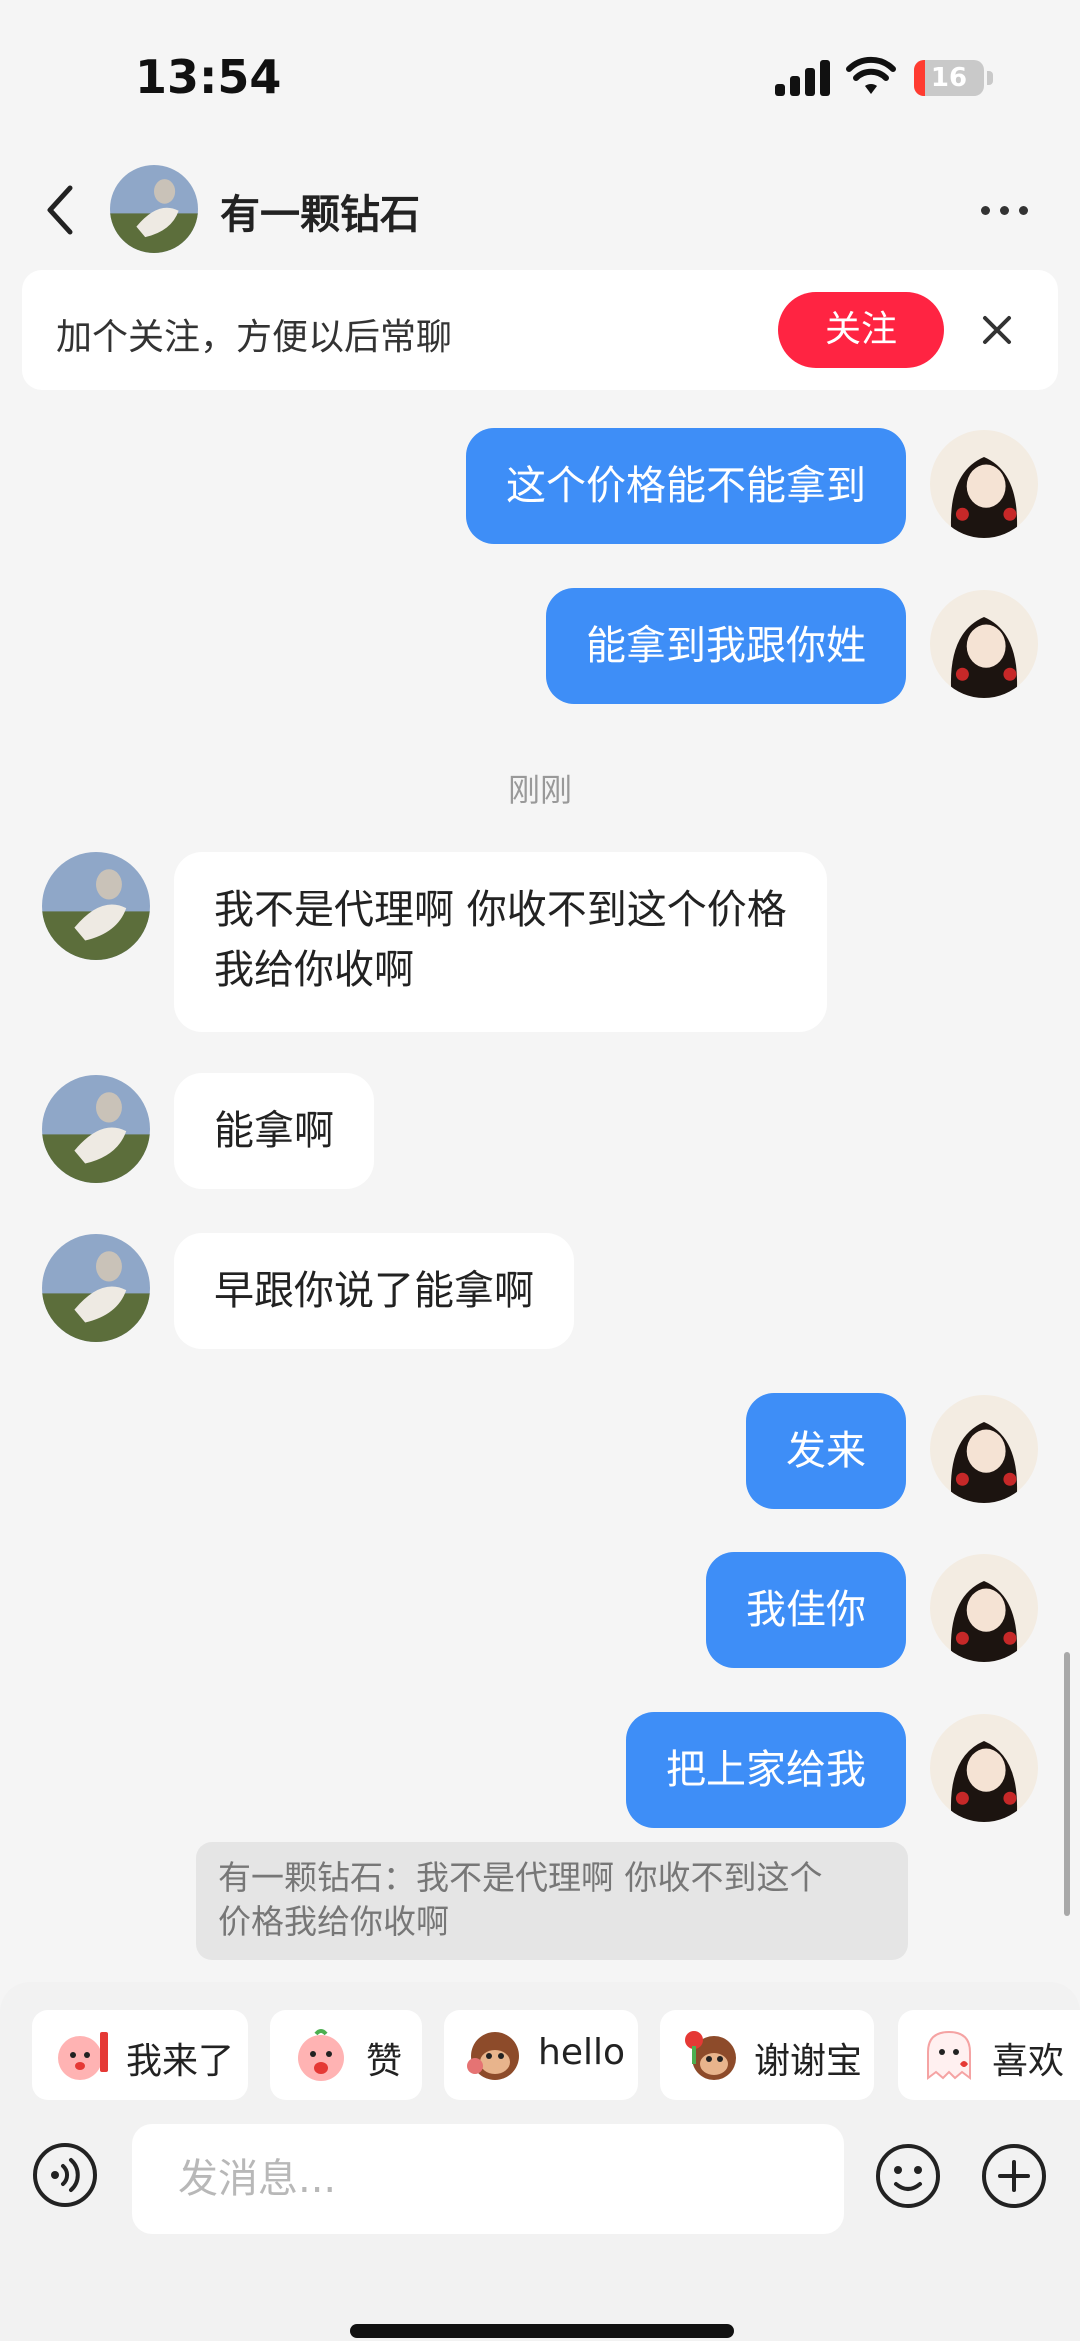  Describe the element at coordinates (1028, 2061) in the screenshot. I see `quick-reply-label: 喜欢` at that location.